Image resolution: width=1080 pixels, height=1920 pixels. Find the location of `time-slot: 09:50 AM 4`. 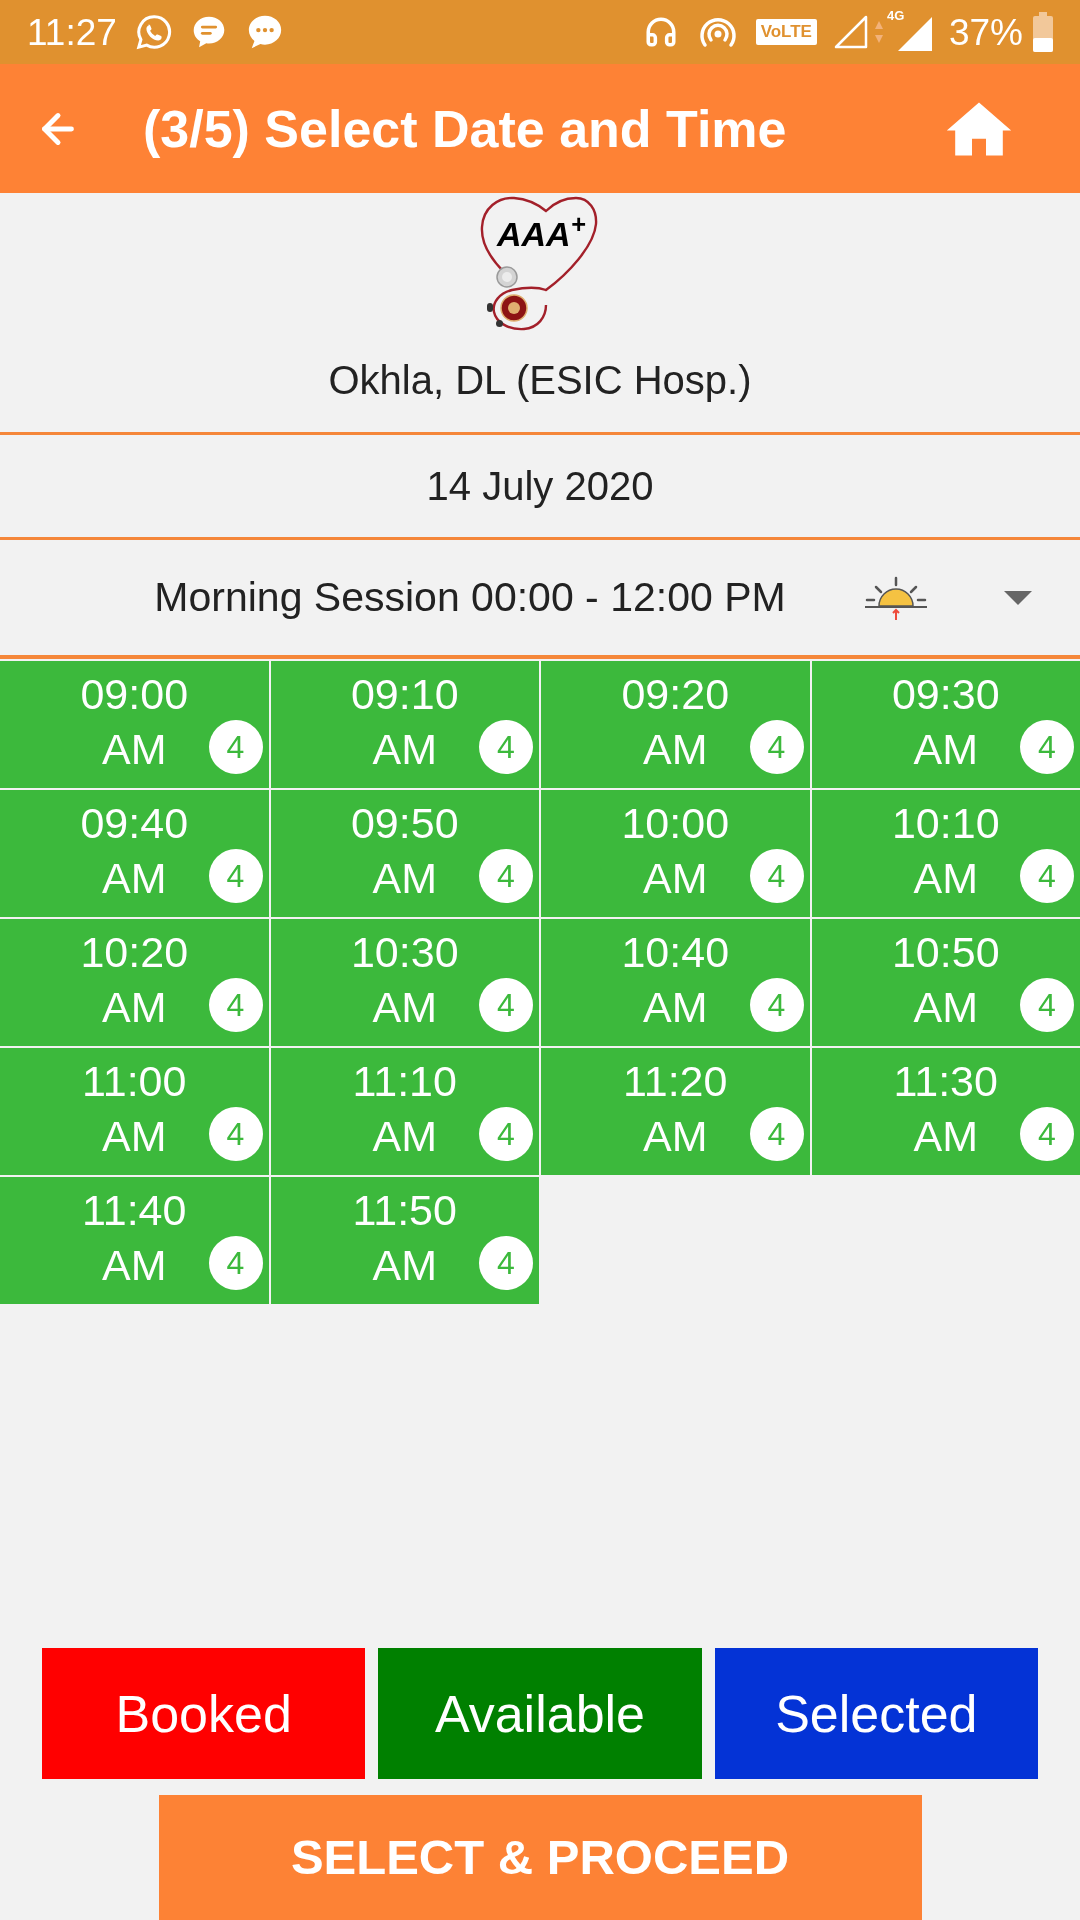

time-slot: 09:50 AM 4 is located at coordinates (404, 853).